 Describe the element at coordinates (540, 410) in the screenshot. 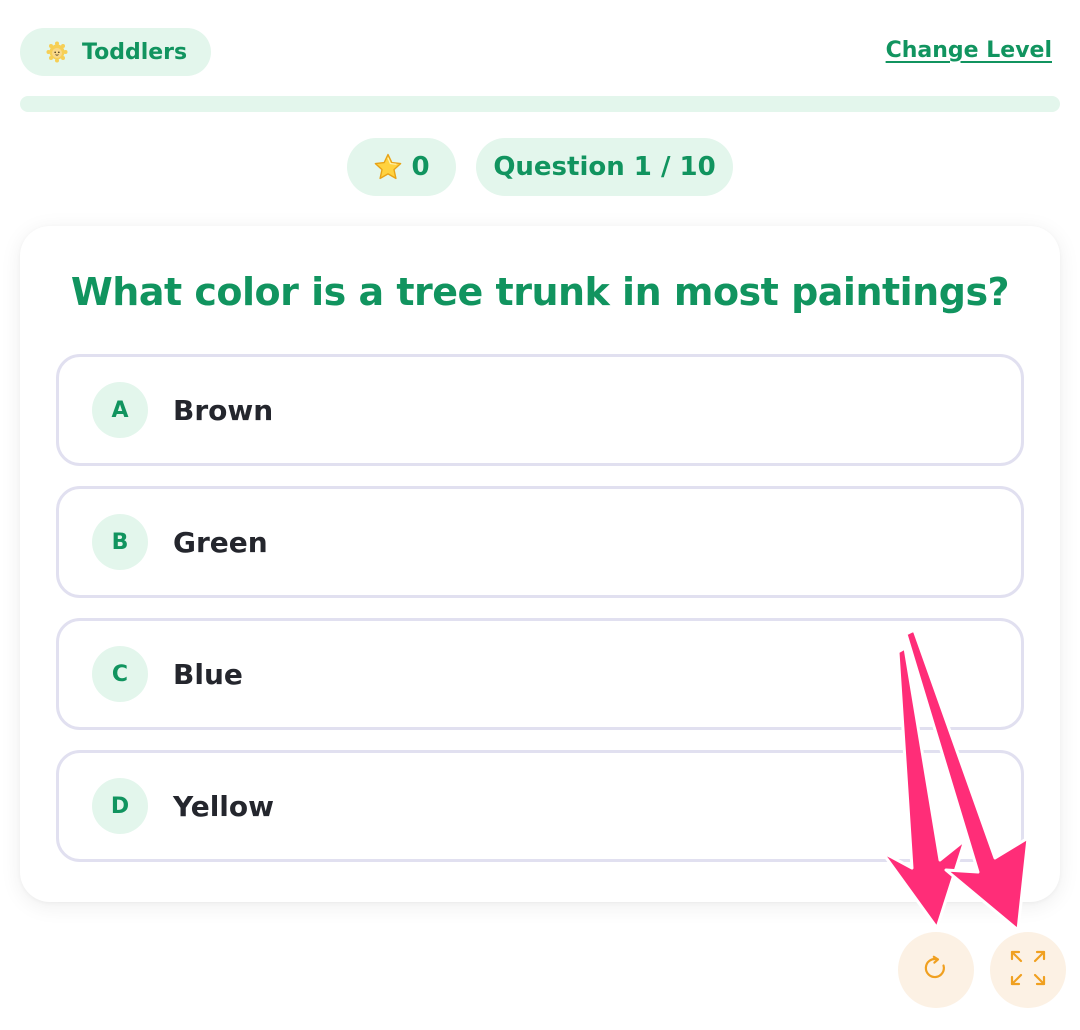

I see `answer-option-a: A Brown` at that location.